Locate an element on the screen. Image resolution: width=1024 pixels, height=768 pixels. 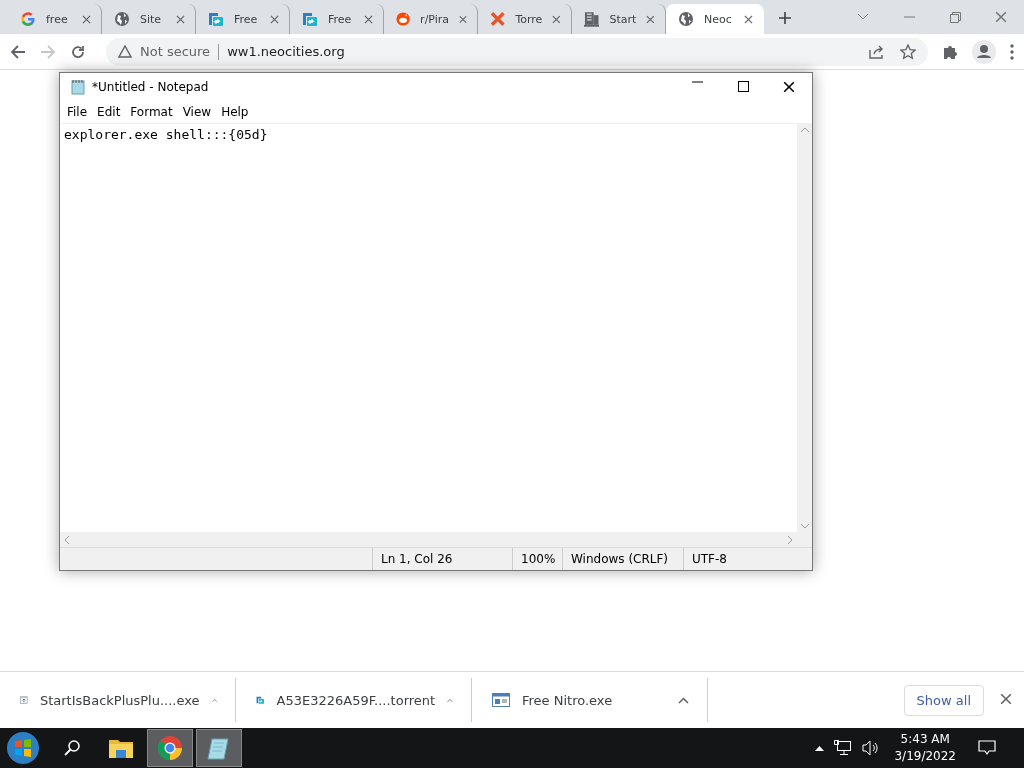
avatar-icon is located at coordinates (984, 51).